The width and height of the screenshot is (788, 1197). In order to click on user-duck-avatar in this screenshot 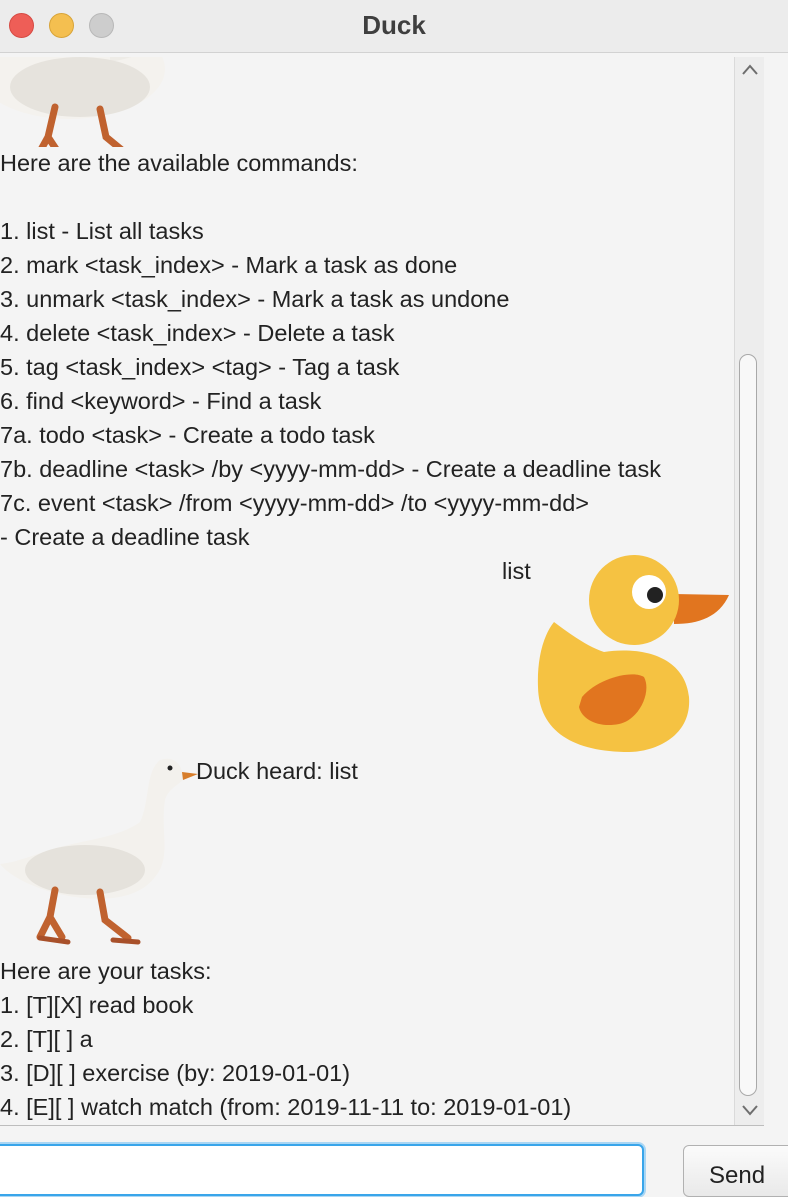, I will do `click(633, 653)`.